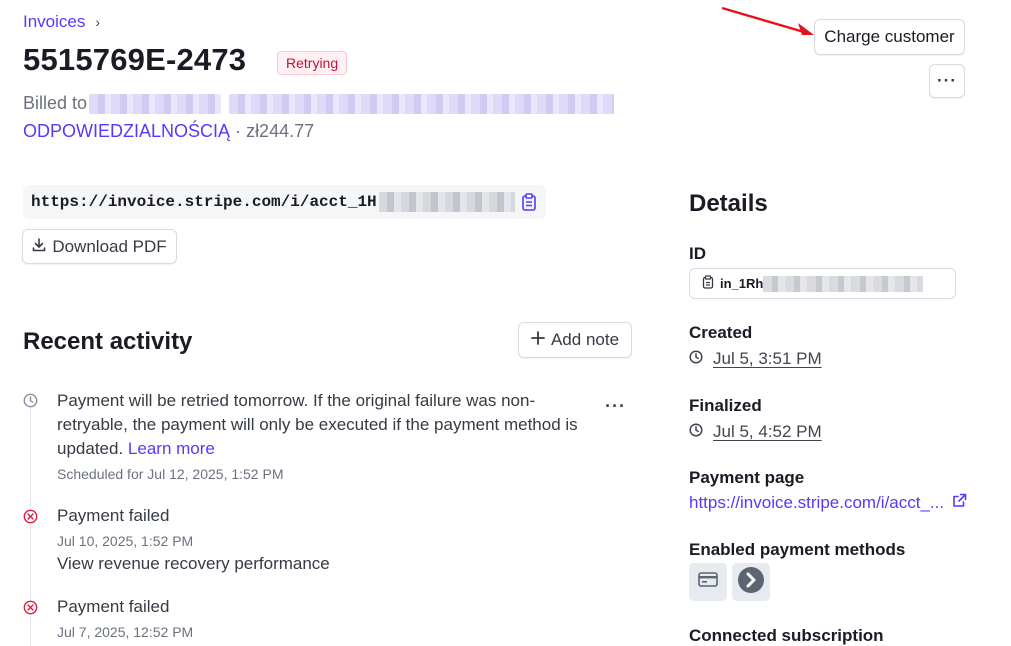 Image resolution: width=1011 pixels, height=646 pixels. I want to click on activity-more-button: ···, so click(615, 406).